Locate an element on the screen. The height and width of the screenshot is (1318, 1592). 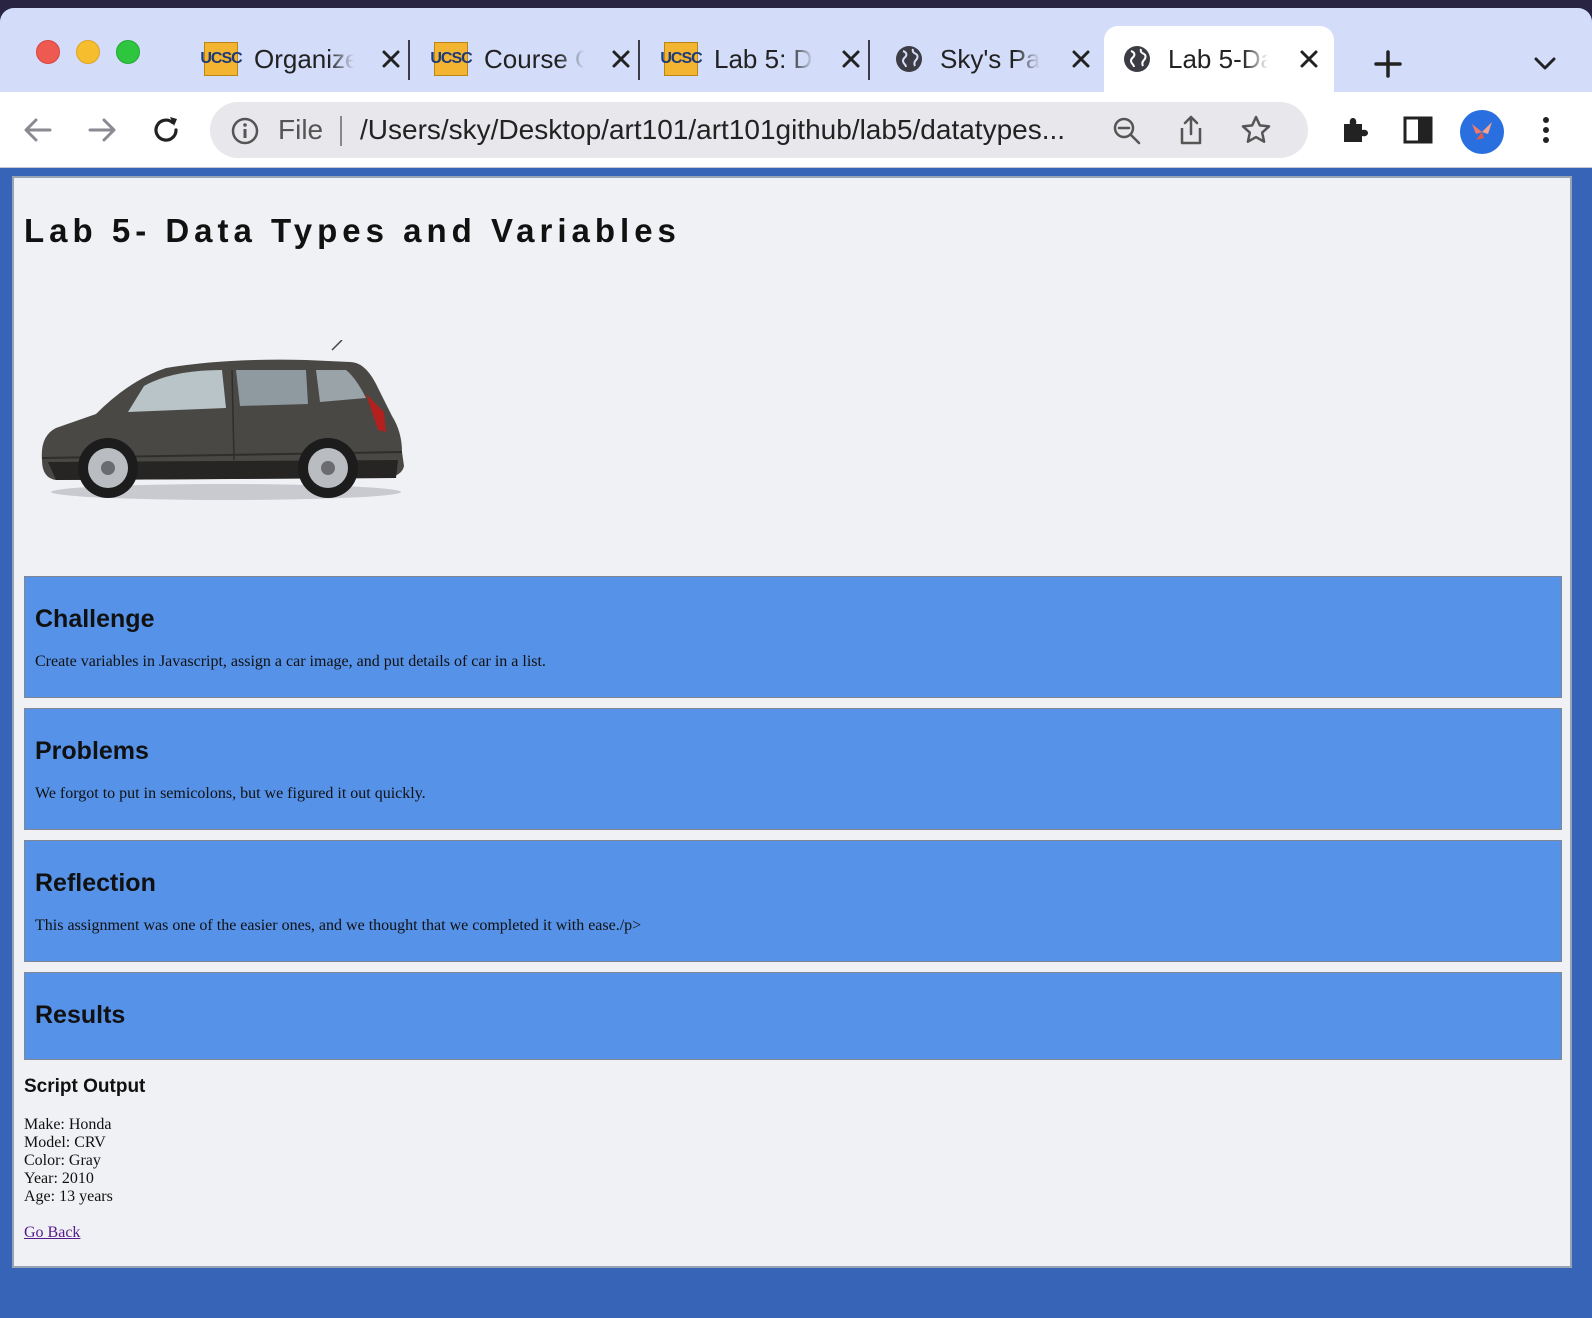
output-line-color: Color: Gray is located at coordinates (62, 1160).